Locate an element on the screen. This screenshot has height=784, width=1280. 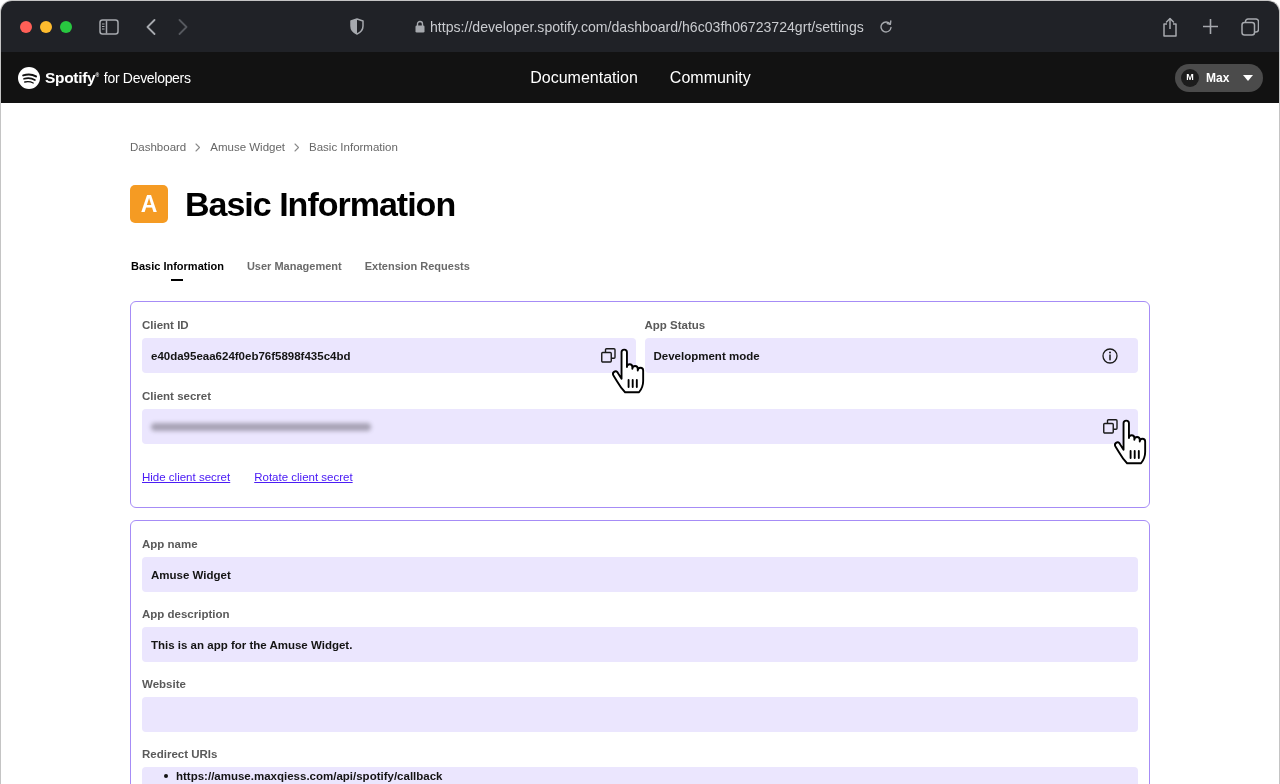
field-label: App name is located at coordinates (170, 544).